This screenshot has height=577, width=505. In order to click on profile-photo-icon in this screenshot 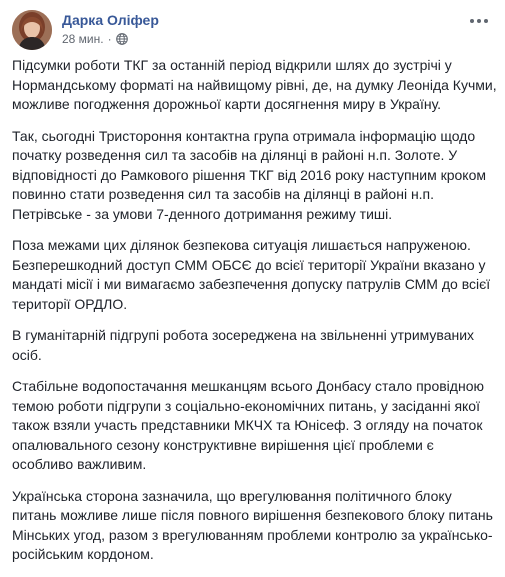, I will do `click(32, 30)`.